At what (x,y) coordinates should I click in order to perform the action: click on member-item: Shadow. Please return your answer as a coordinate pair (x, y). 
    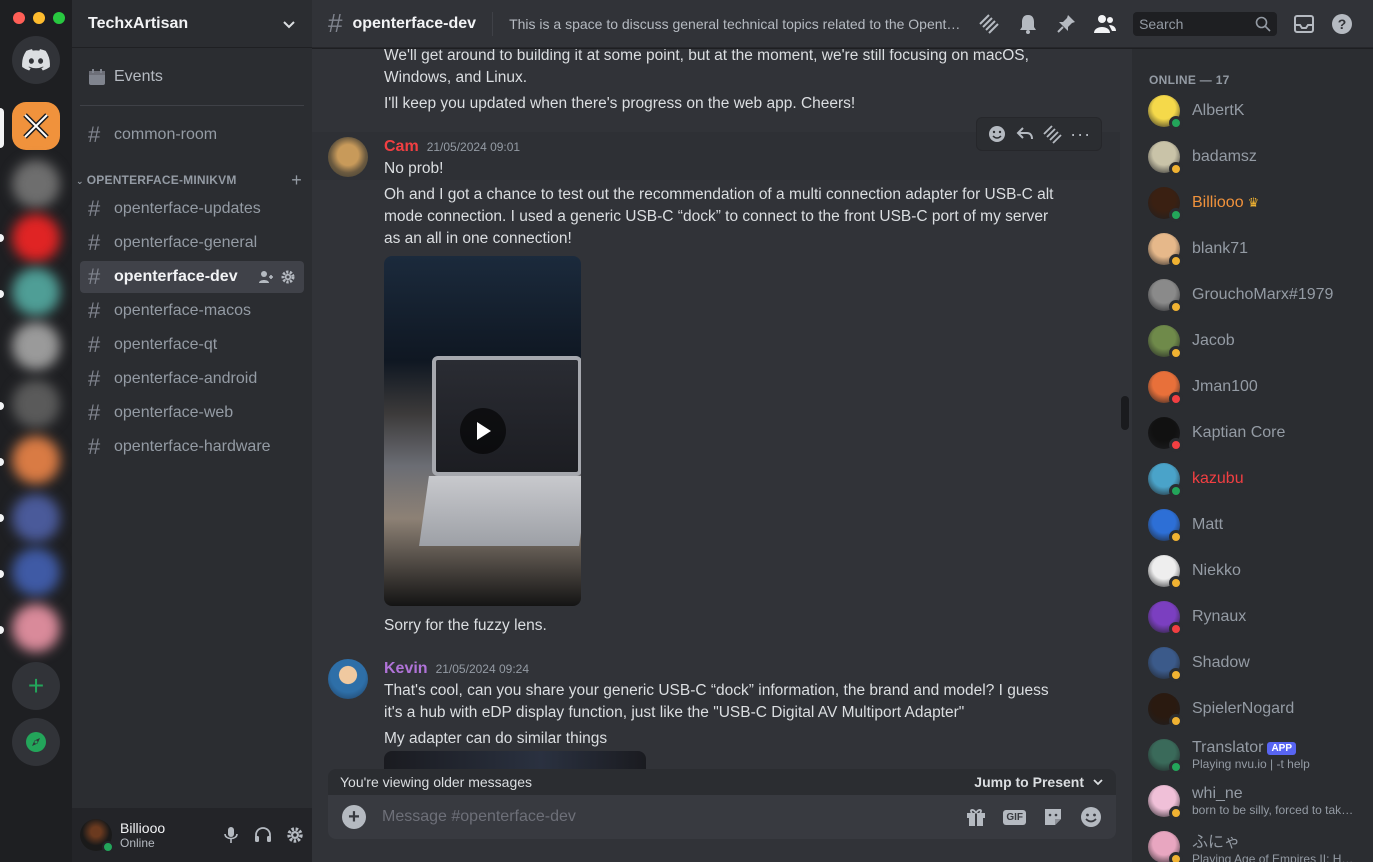
    Looking at the image, I should click on (1252, 663).